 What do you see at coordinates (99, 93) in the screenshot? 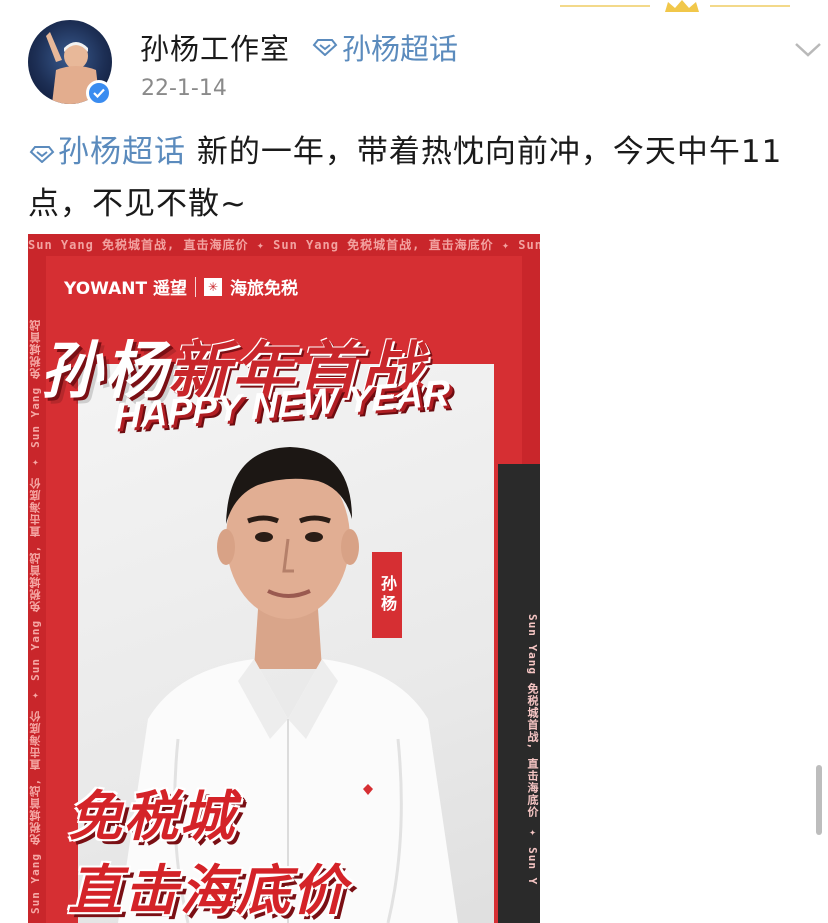
I see `verified-badge-icon` at bounding box center [99, 93].